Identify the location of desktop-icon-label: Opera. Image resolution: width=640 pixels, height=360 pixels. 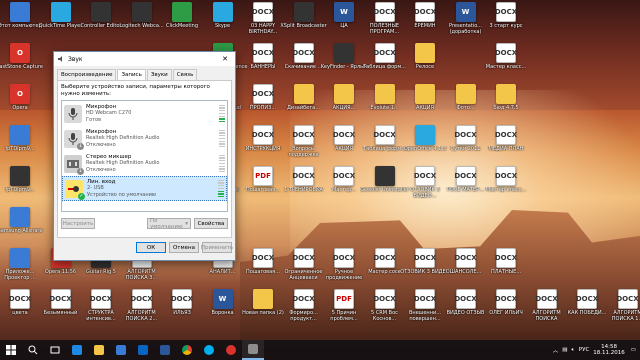
(20, 108).